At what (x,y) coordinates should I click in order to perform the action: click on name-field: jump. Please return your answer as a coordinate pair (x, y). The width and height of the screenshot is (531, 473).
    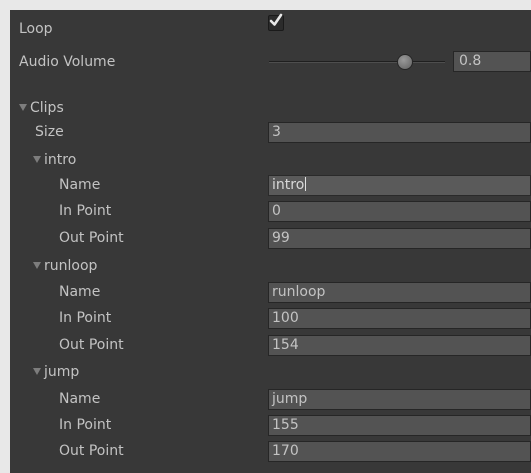
    Looking at the image, I should click on (399, 399).